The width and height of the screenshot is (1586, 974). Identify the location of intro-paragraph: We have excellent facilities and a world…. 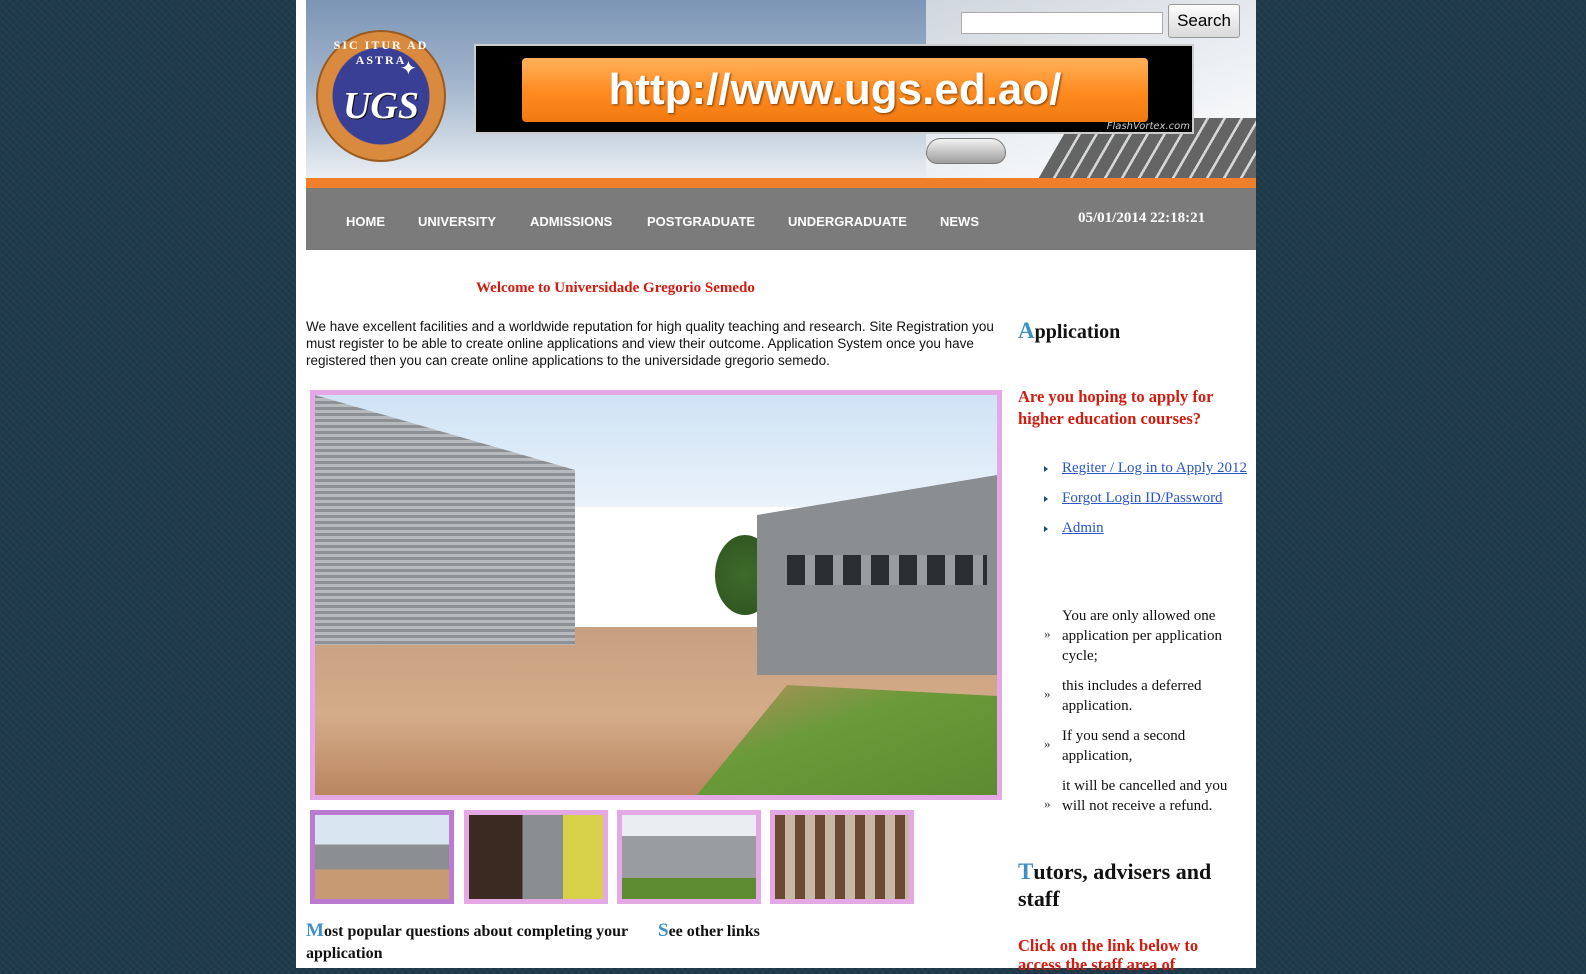
(650, 343).